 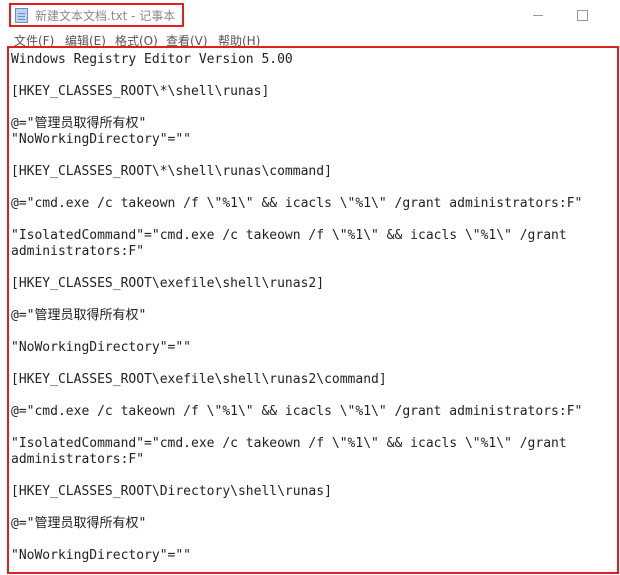 I want to click on minimize-button, so click(x=538, y=15).